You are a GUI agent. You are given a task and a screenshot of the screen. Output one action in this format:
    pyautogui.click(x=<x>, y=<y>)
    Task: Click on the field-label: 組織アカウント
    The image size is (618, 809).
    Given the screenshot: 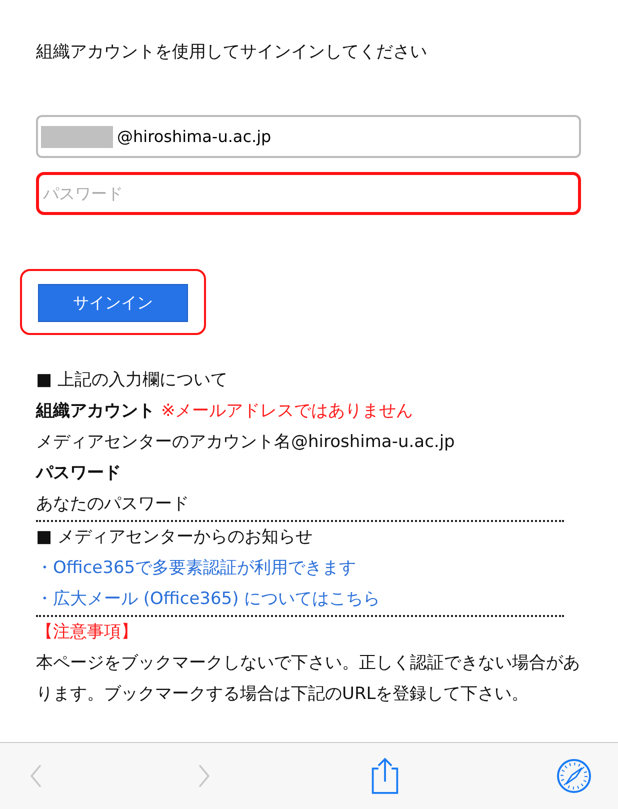 What is the action you would take?
    pyautogui.click(x=95, y=411)
    